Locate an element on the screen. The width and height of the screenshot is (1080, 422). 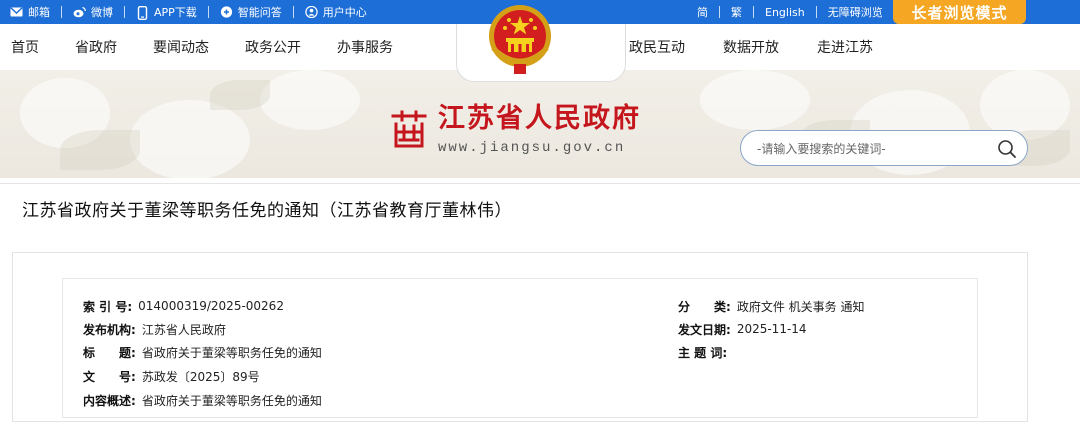
simplified-chinese-link: 简 is located at coordinates (702, 12).